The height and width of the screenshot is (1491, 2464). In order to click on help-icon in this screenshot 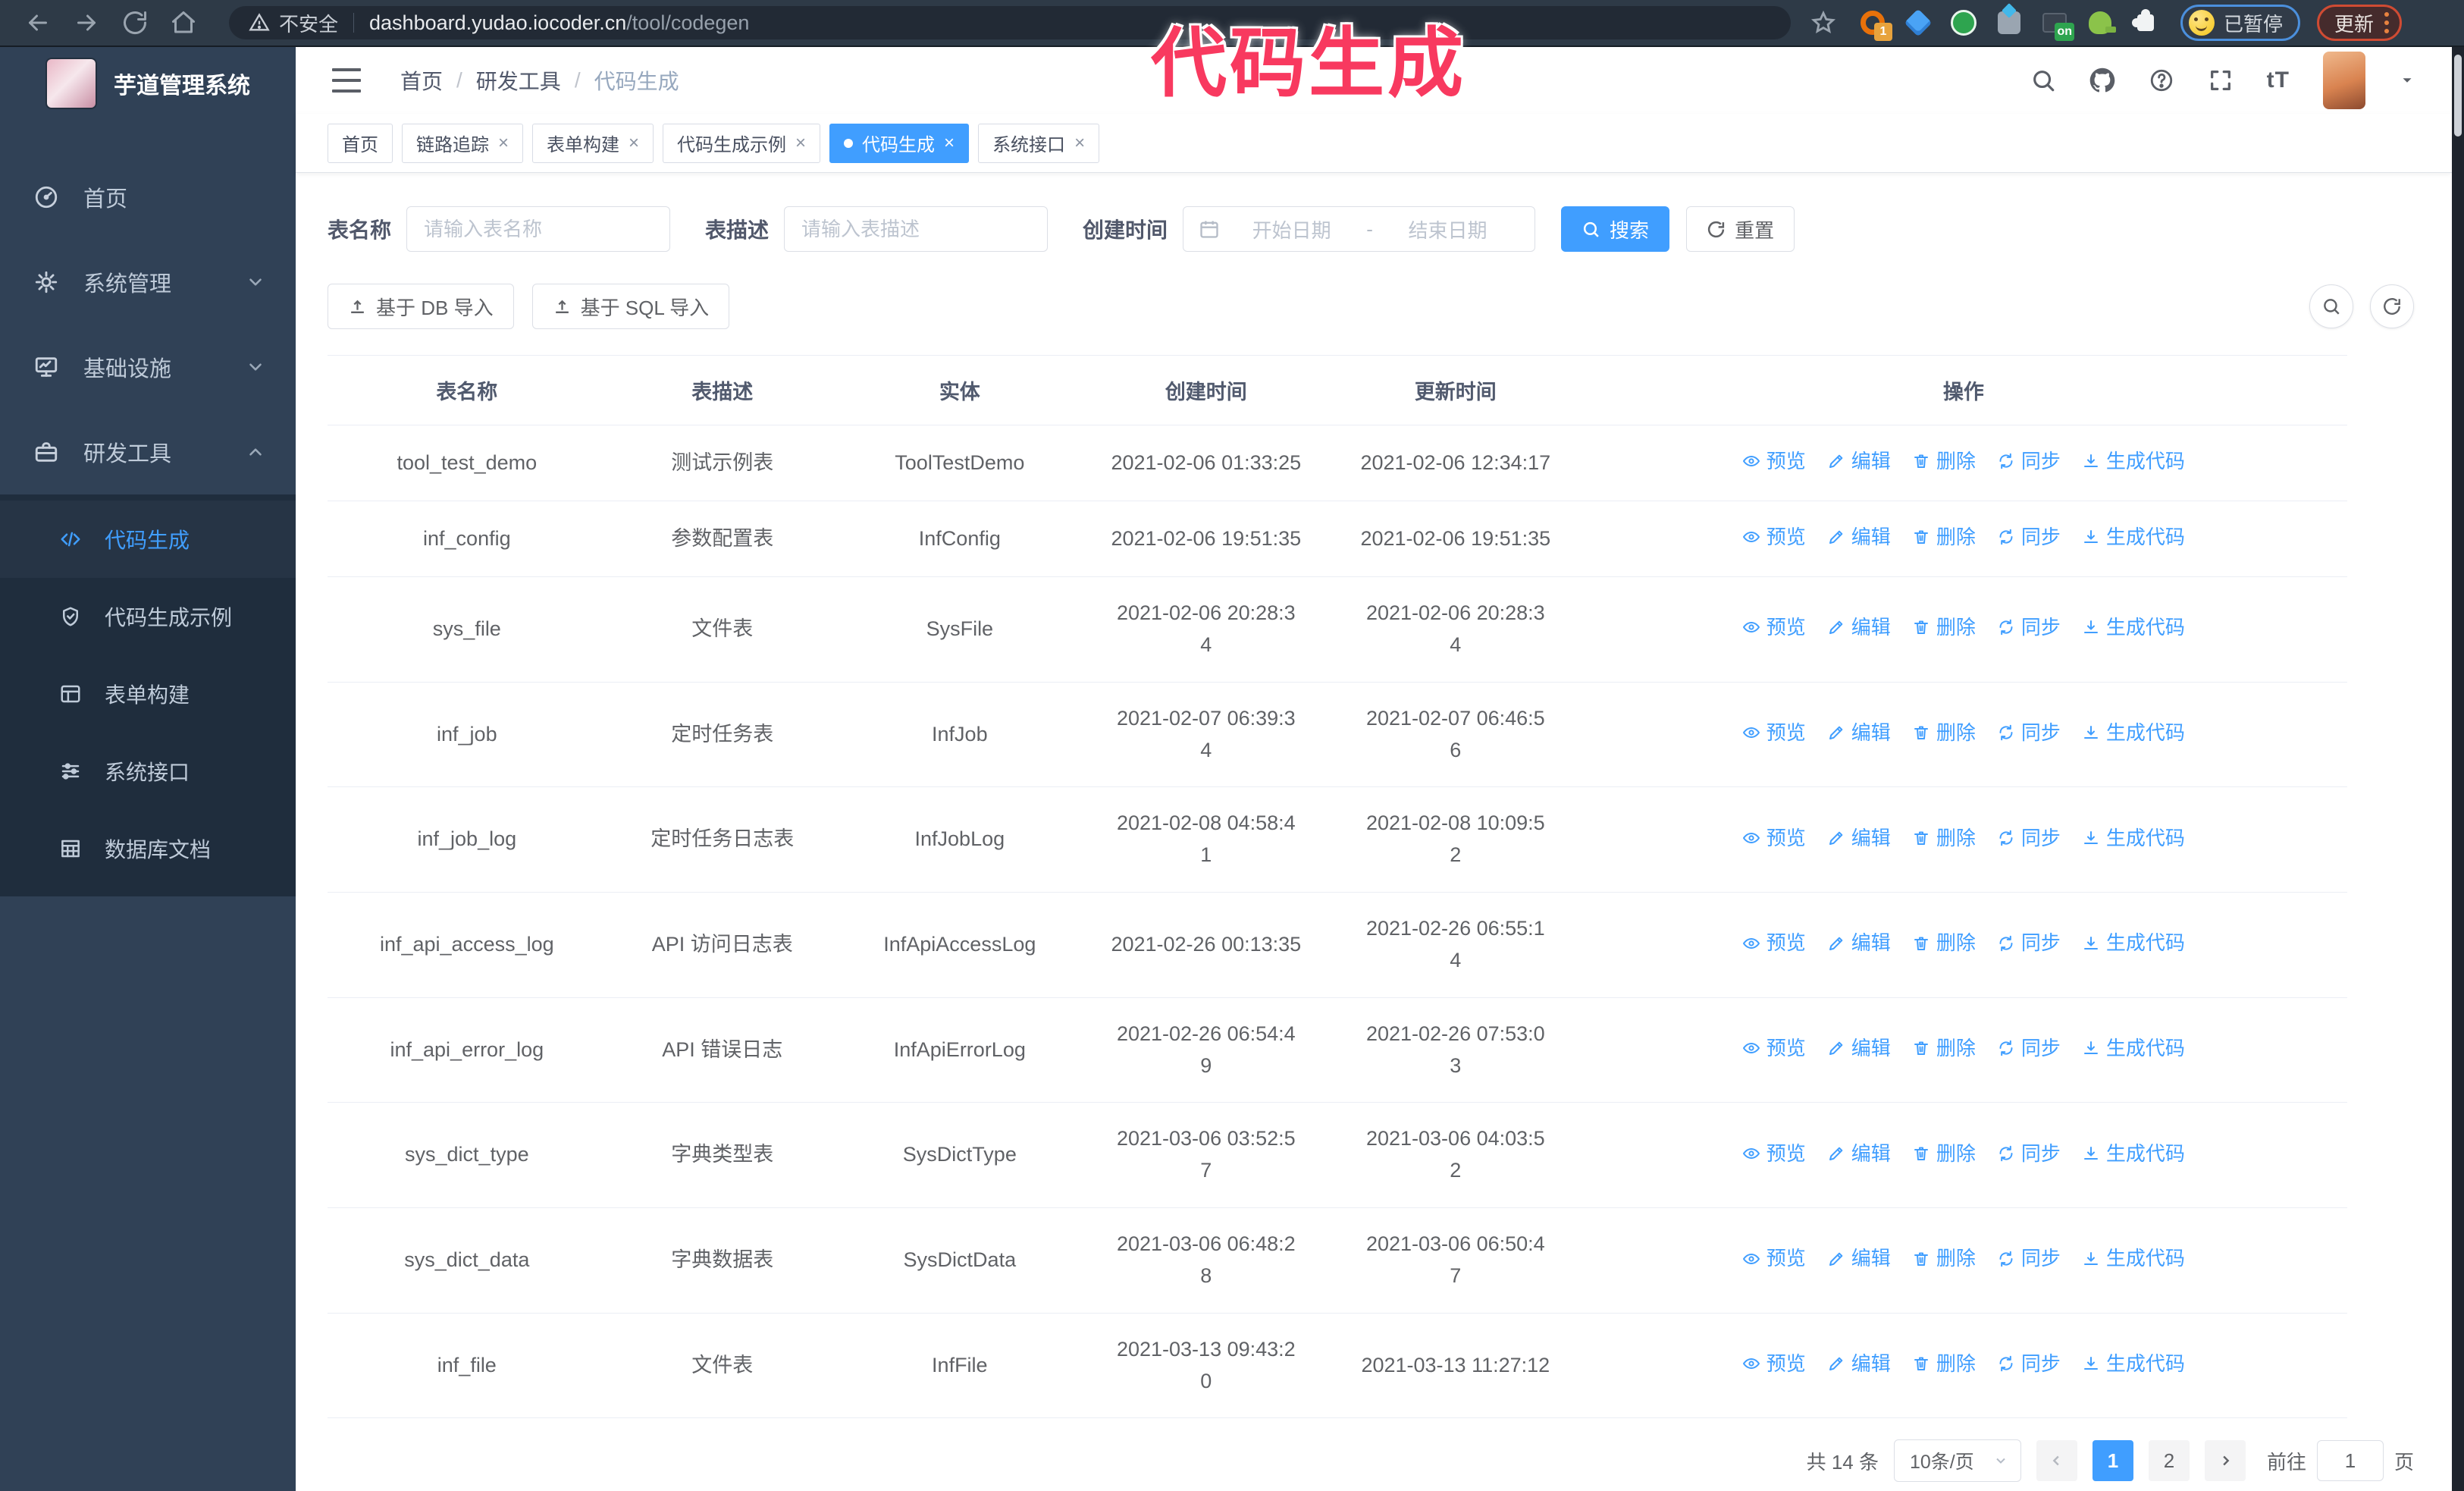, I will do `click(2161, 80)`.